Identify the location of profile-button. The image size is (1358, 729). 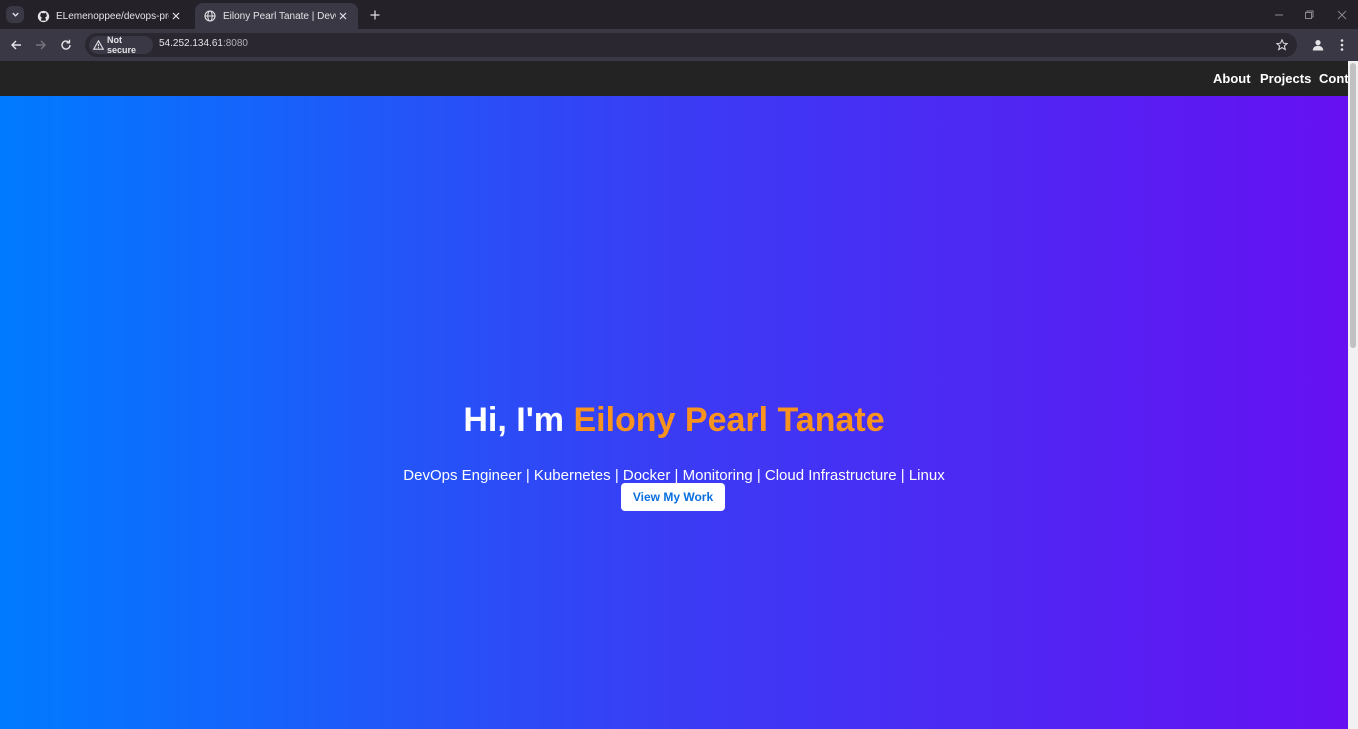
(1318, 45).